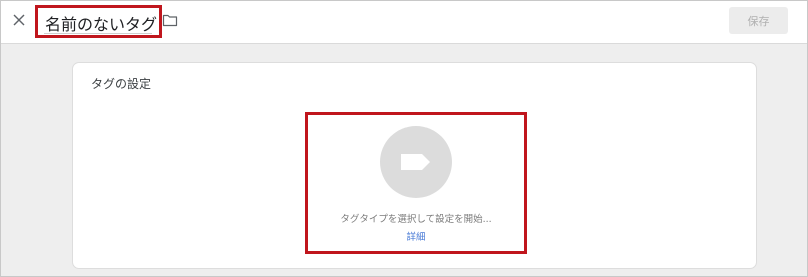 This screenshot has height=277, width=808. What do you see at coordinates (101, 24) in the screenshot?
I see `tag-name-text: 名前のないタグ` at bounding box center [101, 24].